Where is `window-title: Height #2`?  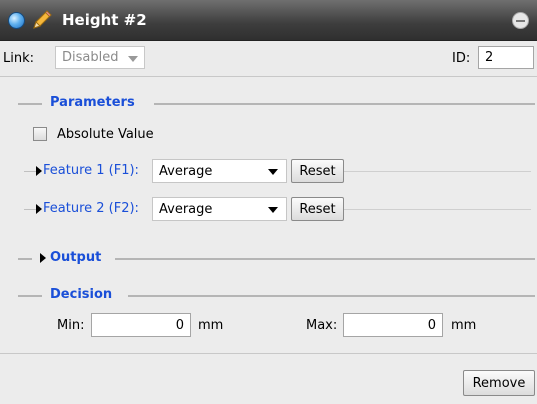 window-title: Height #2 is located at coordinates (104, 20).